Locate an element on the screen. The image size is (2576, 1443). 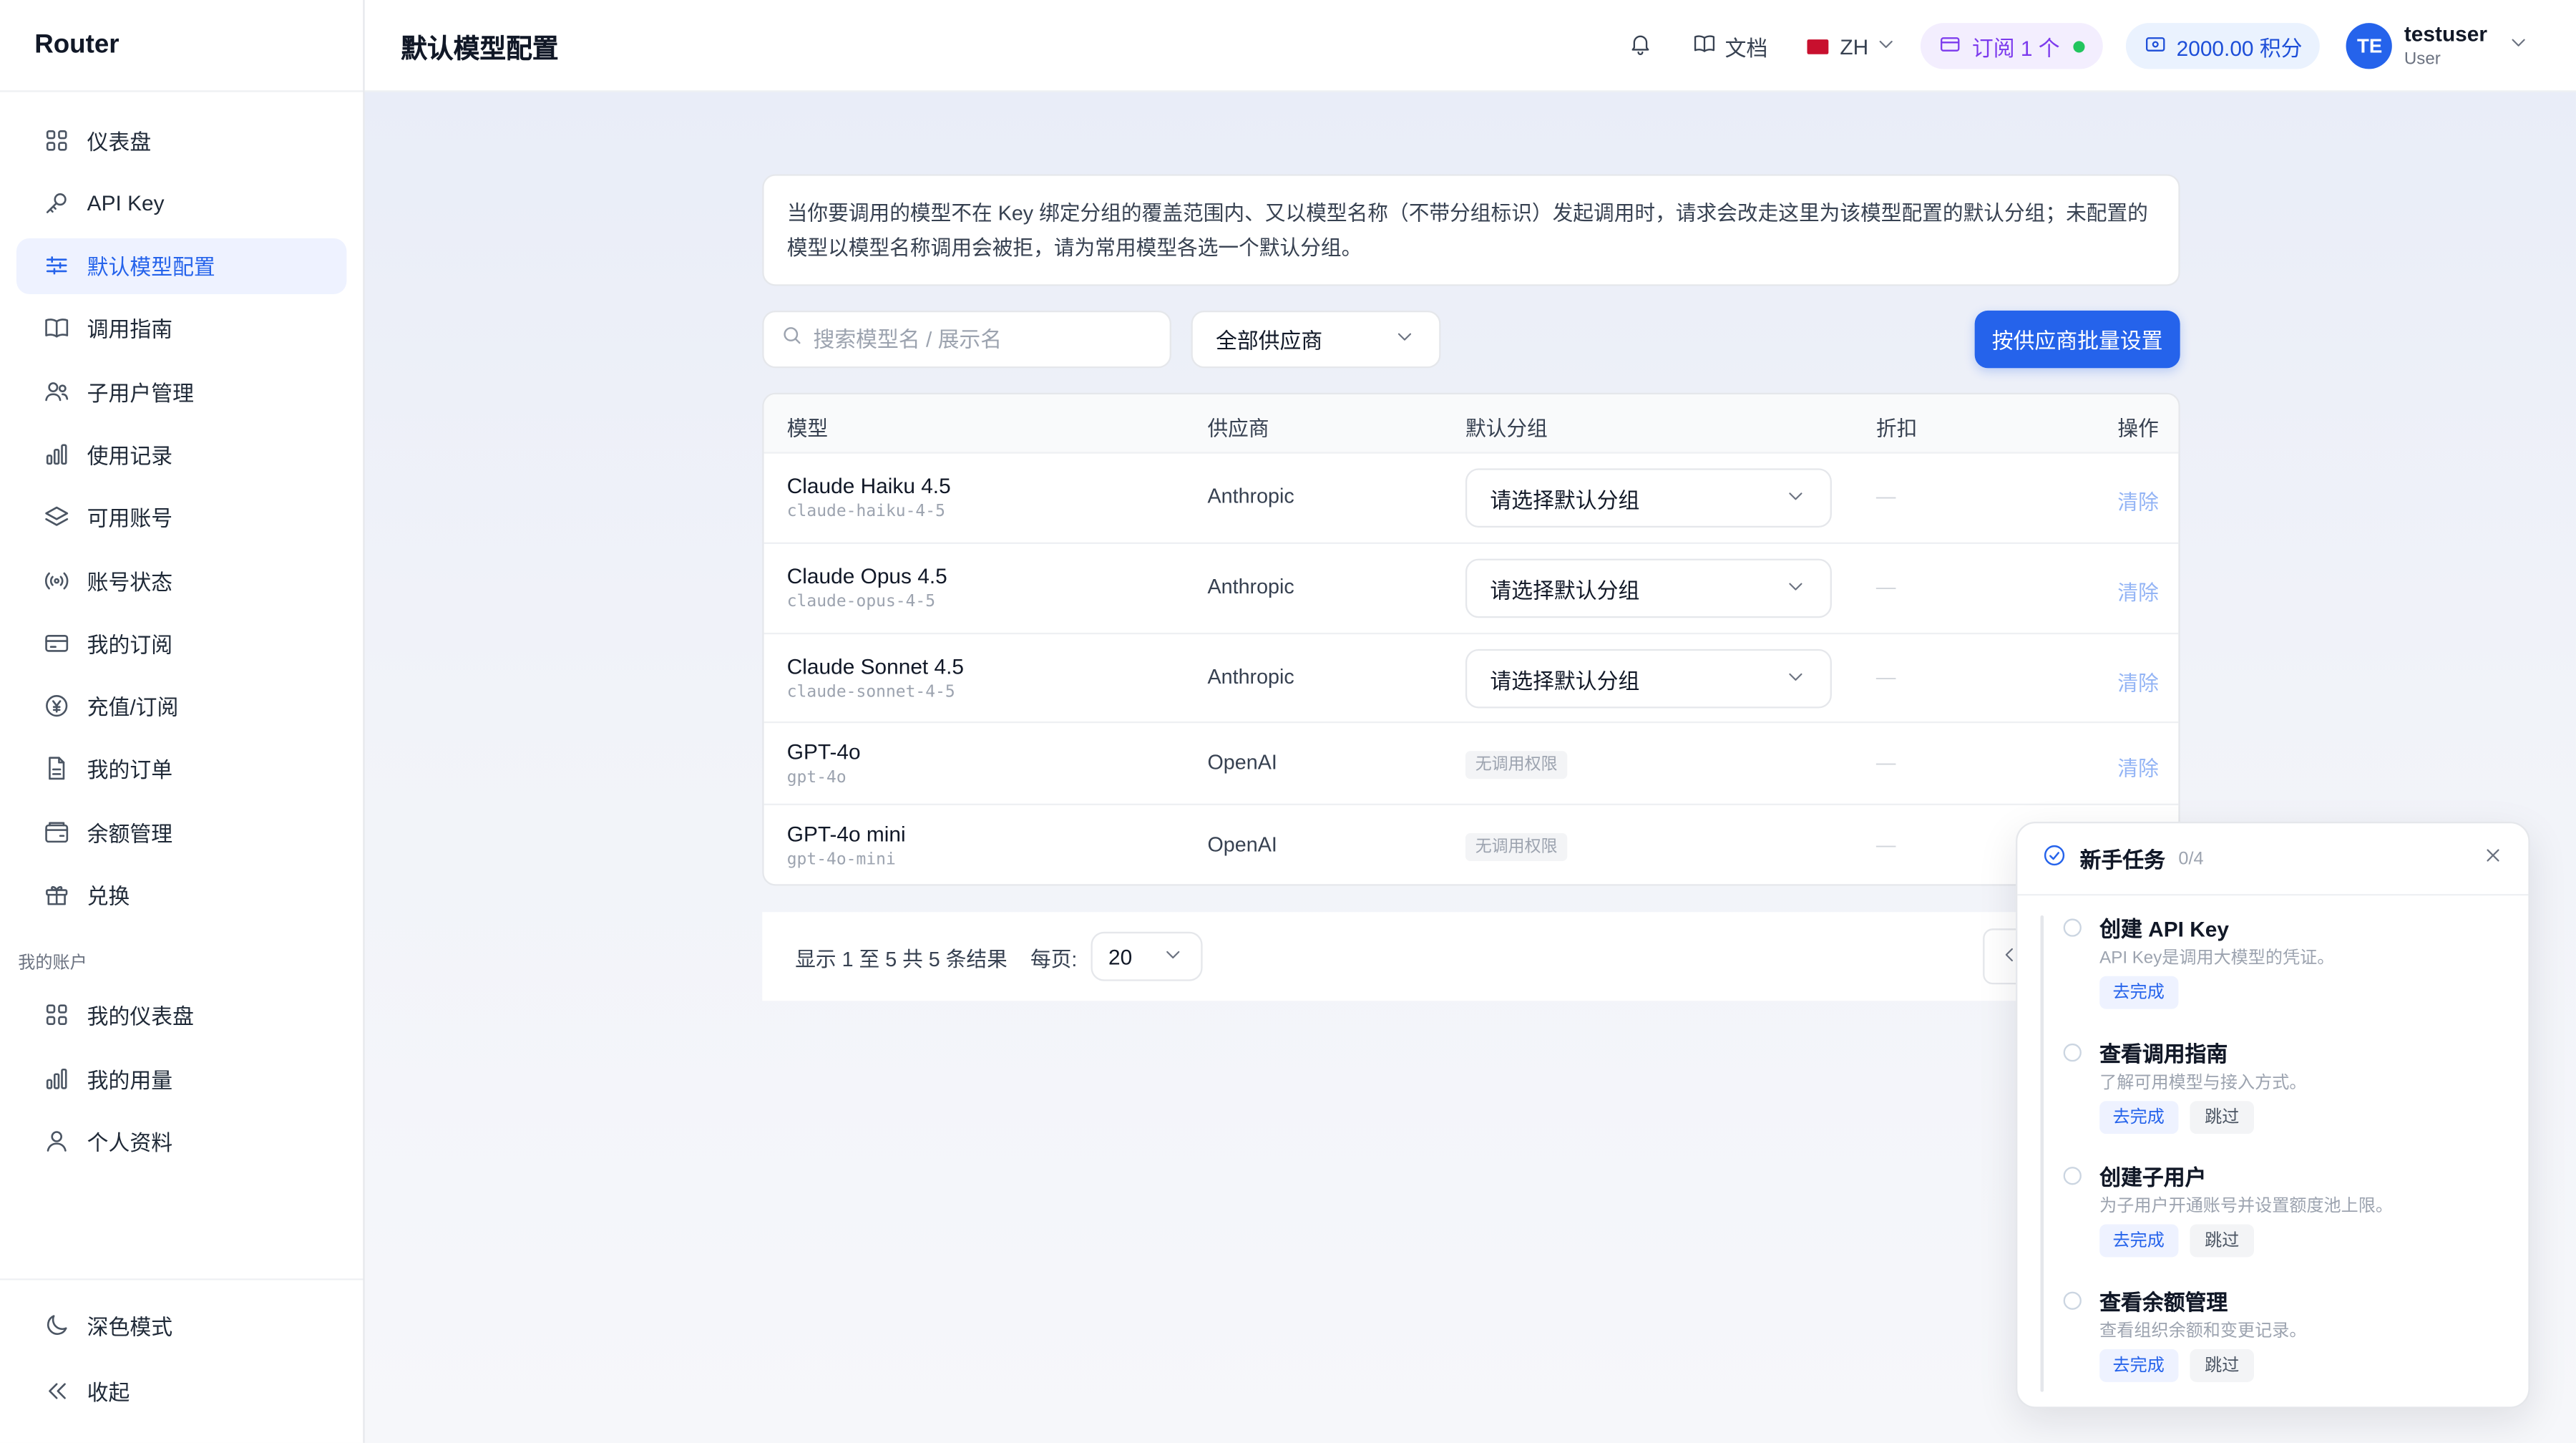
sidebar-item-usage-log: 使用记录 is located at coordinates (181, 454).